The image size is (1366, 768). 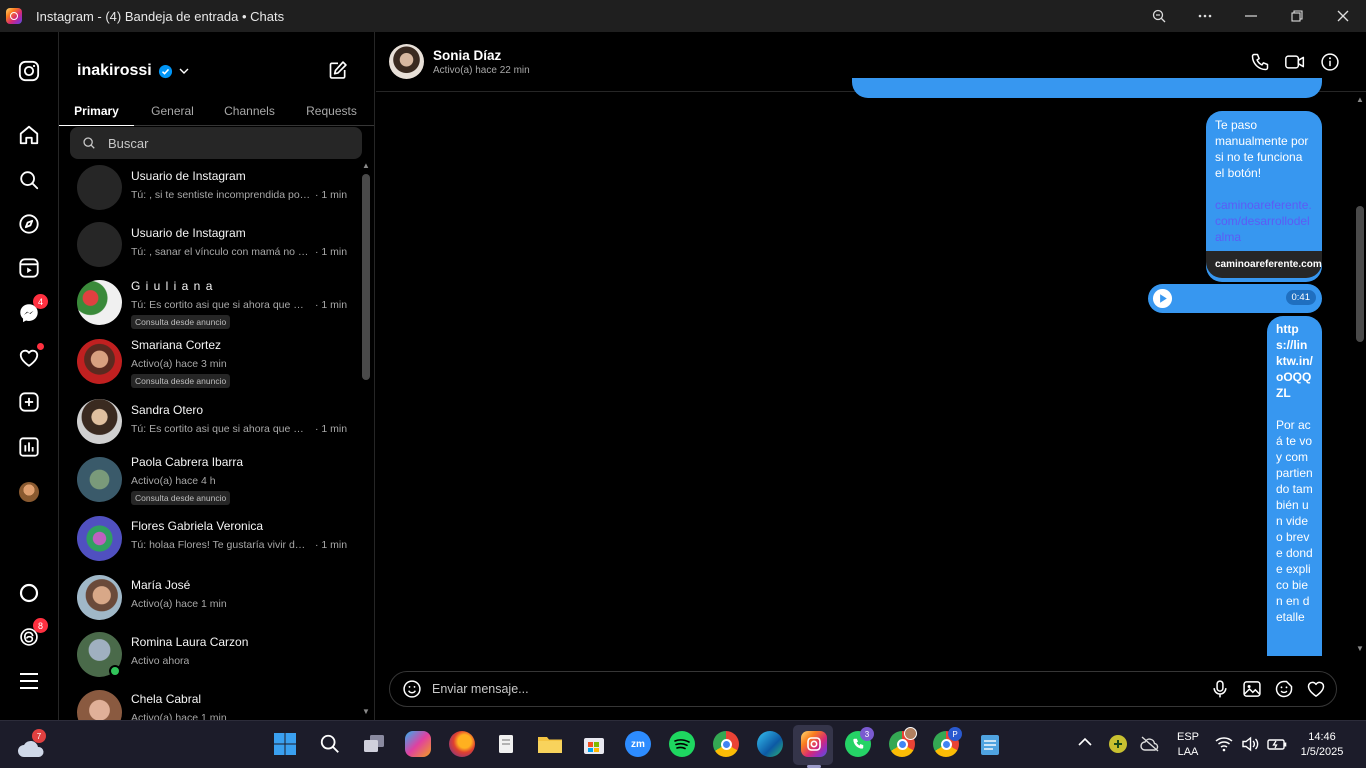 What do you see at coordinates (133, 71) in the screenshot?
I see `account-switcher: inakirossi` at bounding box center [133, 71].